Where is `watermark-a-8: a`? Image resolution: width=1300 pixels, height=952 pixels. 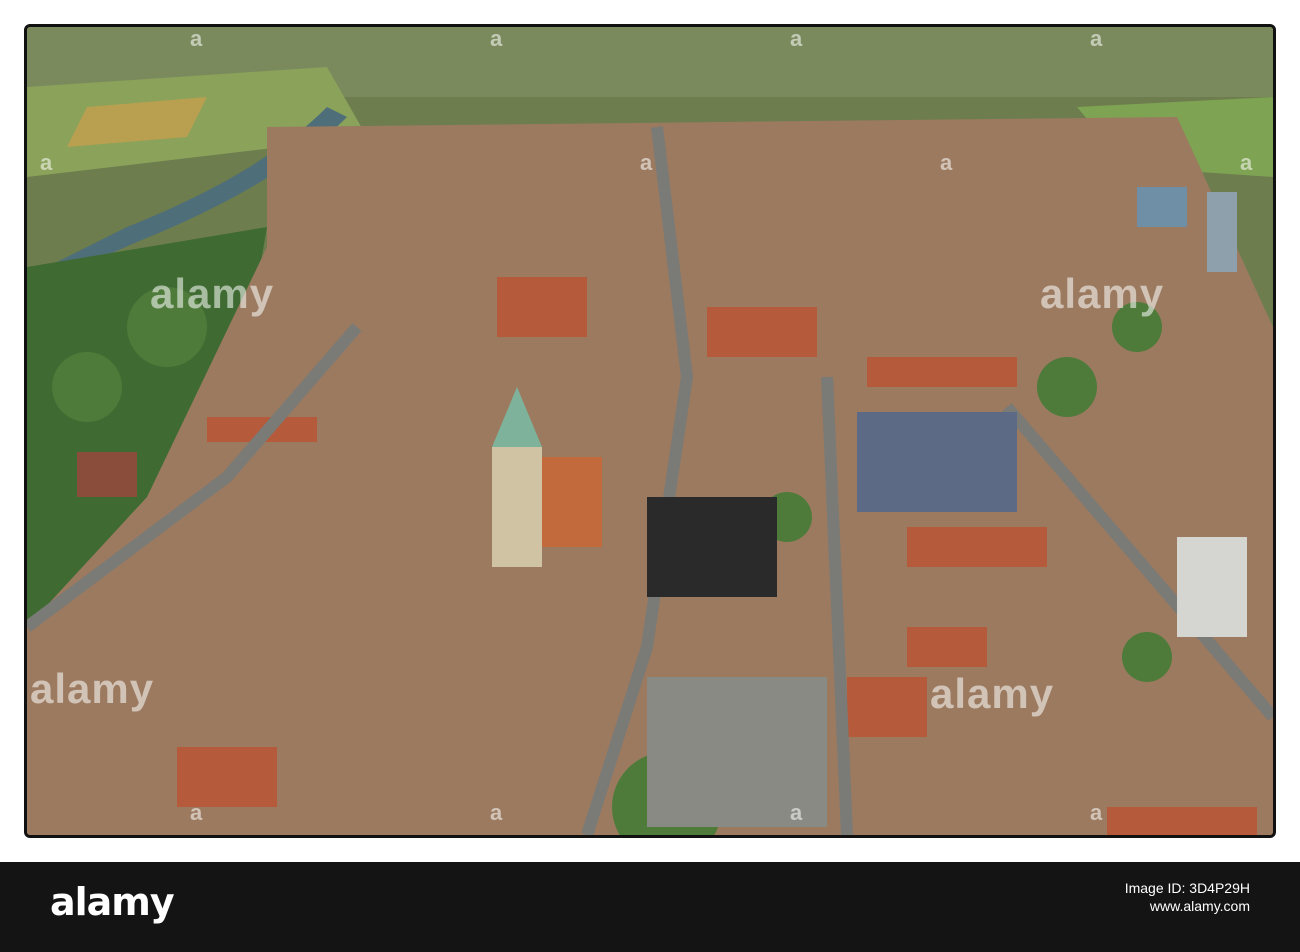 watermark-a-8: a is located at coordinates (1247, 162).